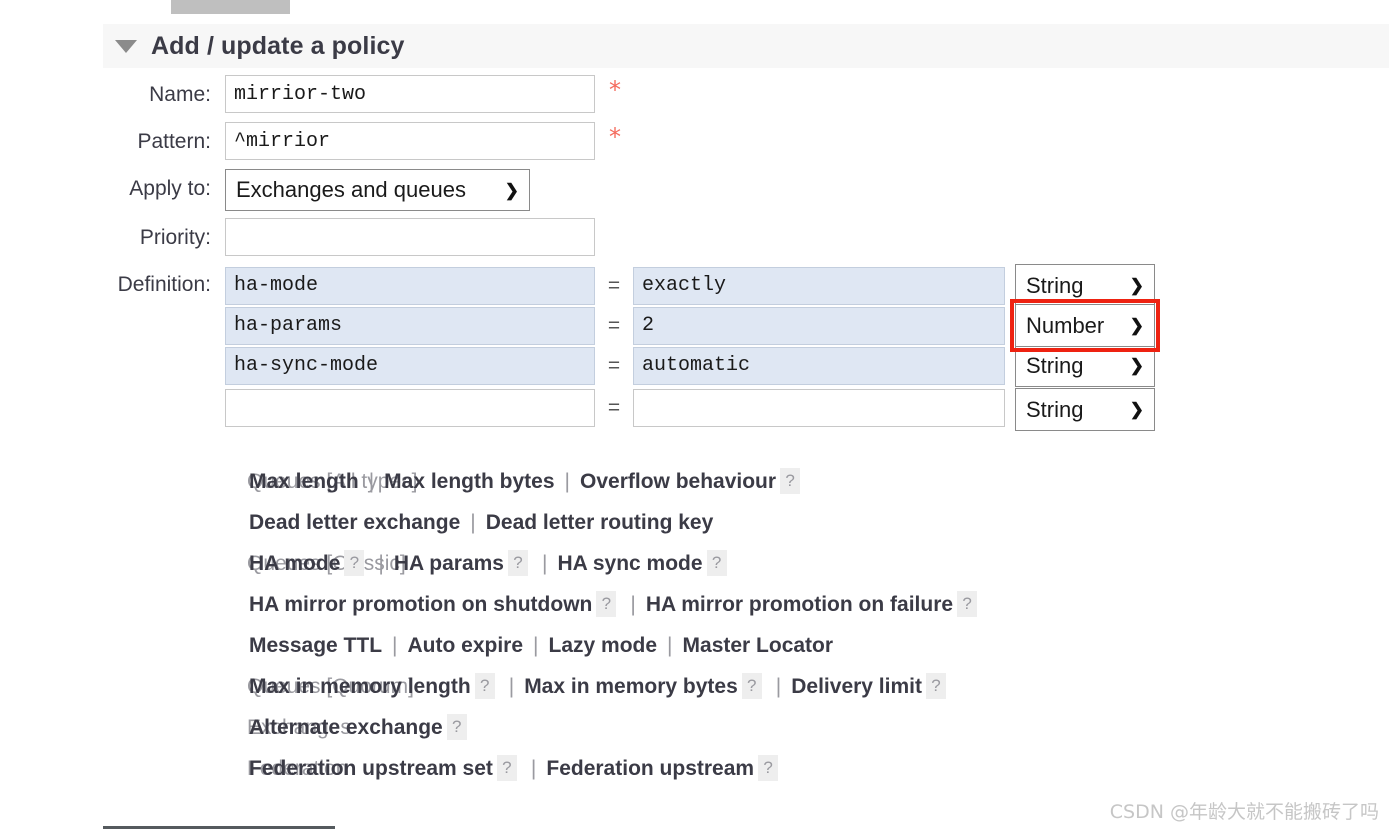  I want to click on shortcut-category-row: Exchanges Alternate exchange?, so click(694, 728).